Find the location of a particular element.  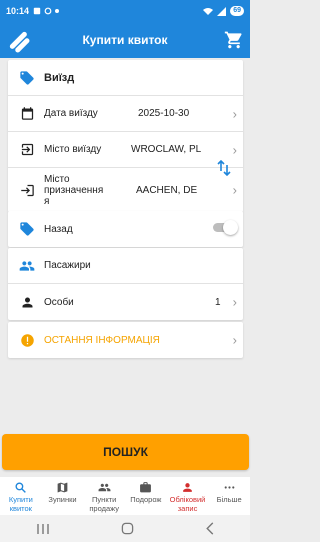

info-label: ОСТАННЯ ІНФОРМАЦІЯ is located at coordinates (102, 340).